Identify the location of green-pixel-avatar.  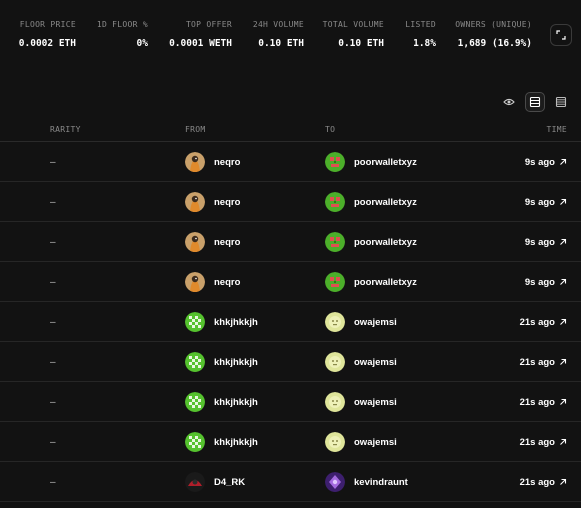
(335, 162).